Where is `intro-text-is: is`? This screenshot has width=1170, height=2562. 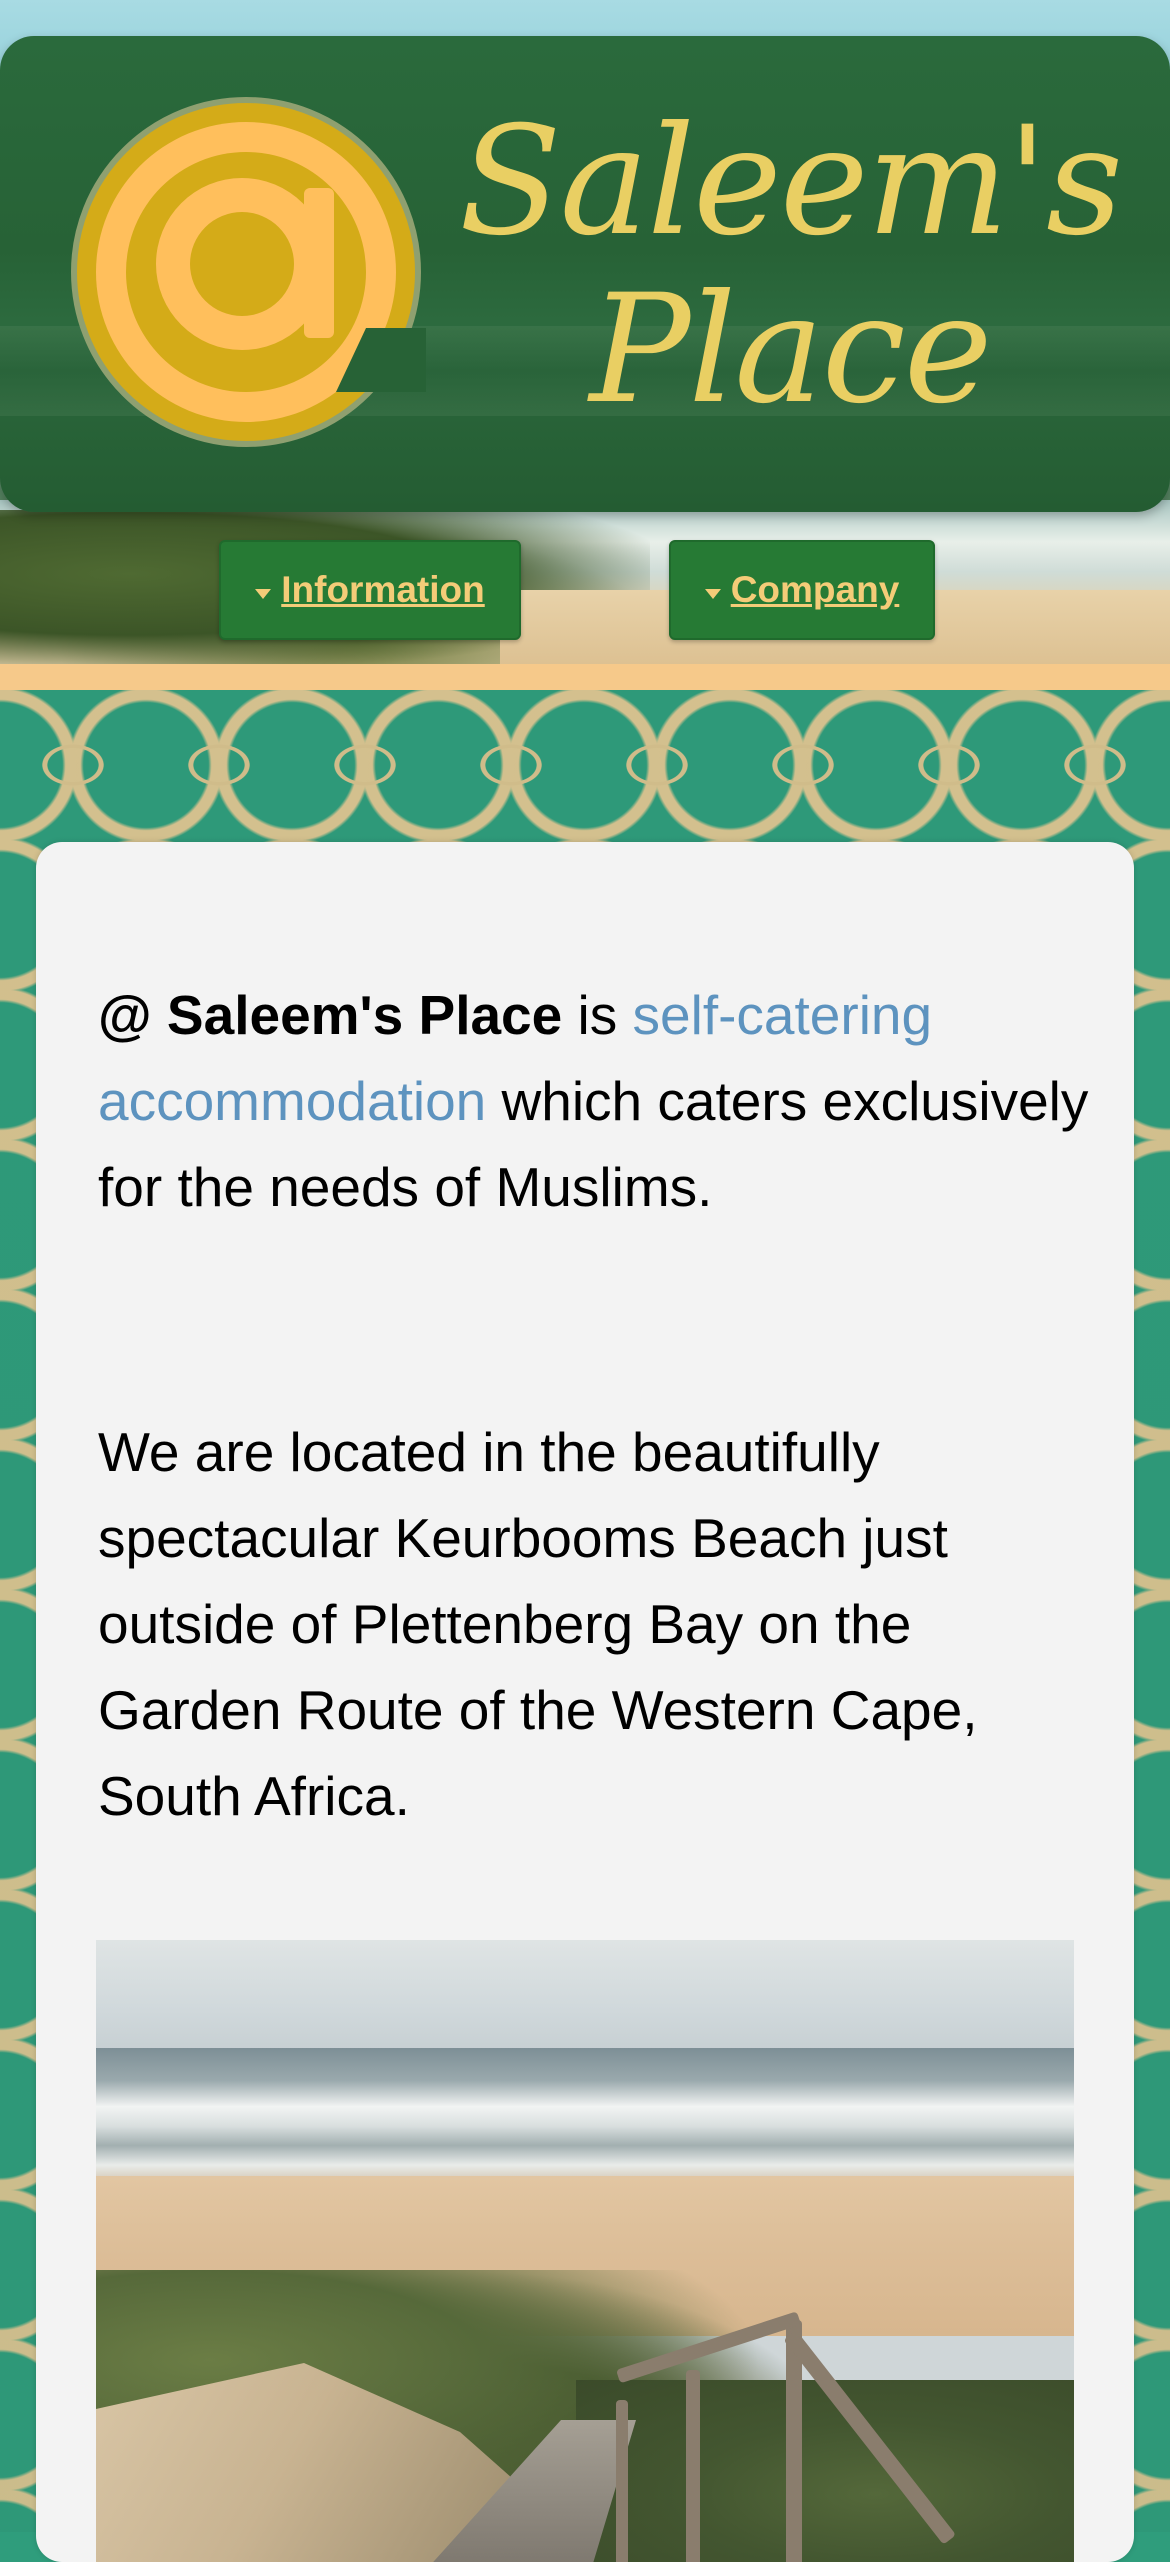
intro-text-is: is is located at coordinates (597, 1015).